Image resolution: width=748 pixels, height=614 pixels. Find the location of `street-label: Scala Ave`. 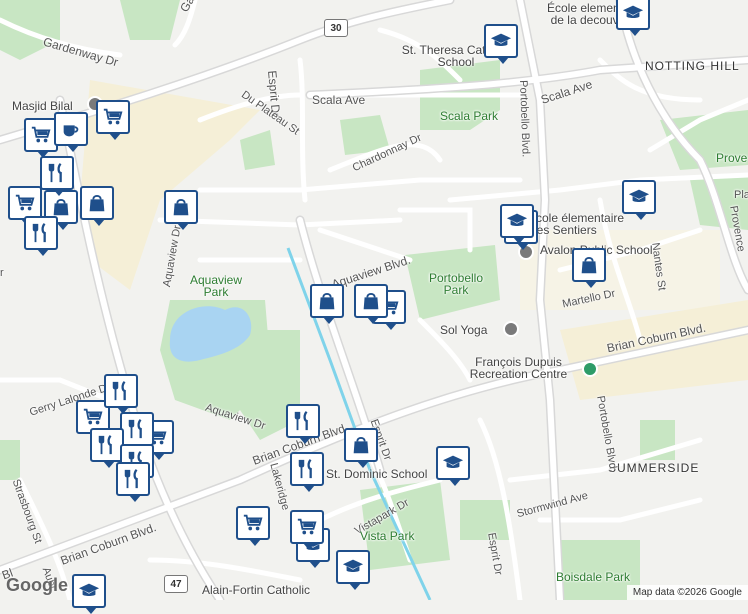

street-label: Scala Ave is located at coordinates (339, 100).